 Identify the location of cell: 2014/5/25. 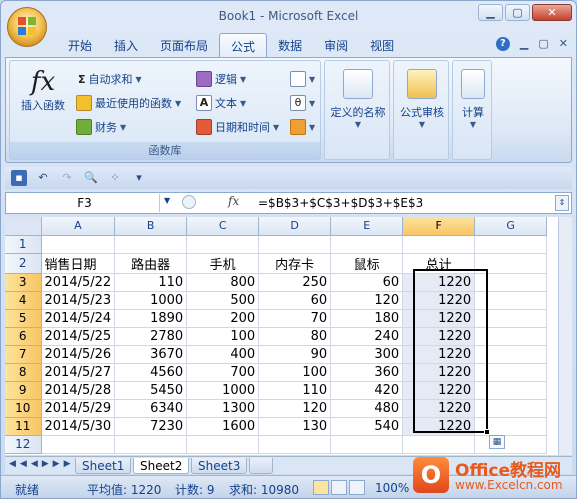
(78, 336).